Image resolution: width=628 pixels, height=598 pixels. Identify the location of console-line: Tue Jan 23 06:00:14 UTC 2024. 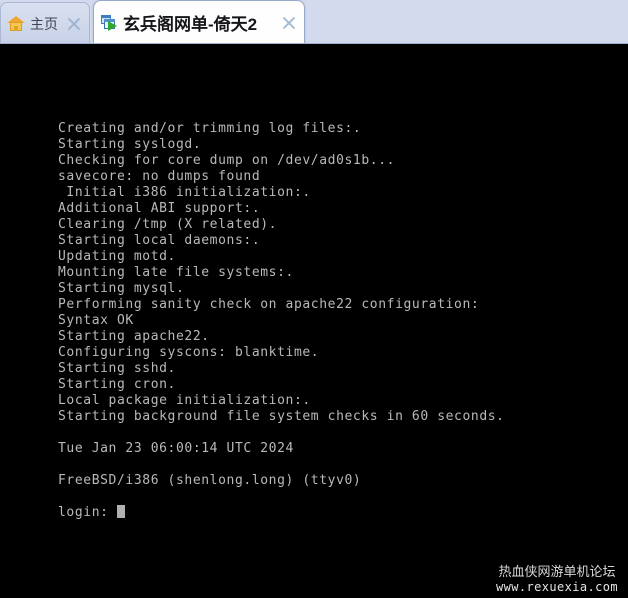
(176, 448).